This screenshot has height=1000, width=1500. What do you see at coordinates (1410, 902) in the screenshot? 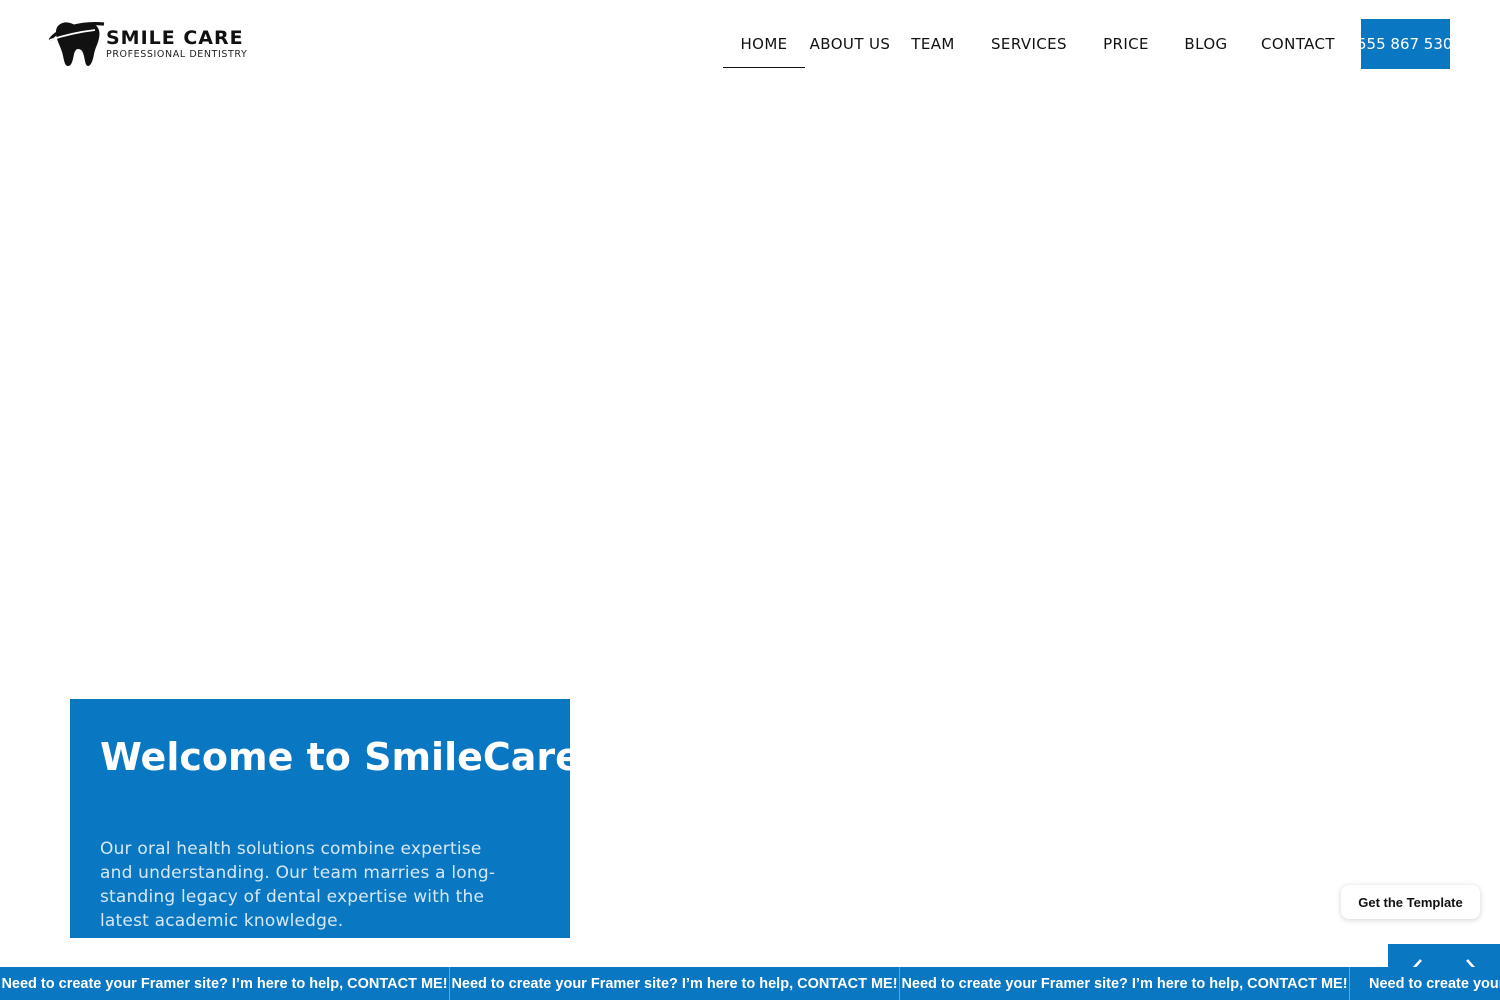
I see `get-template-button: Get the Template` at bounding box center [1410, 902].